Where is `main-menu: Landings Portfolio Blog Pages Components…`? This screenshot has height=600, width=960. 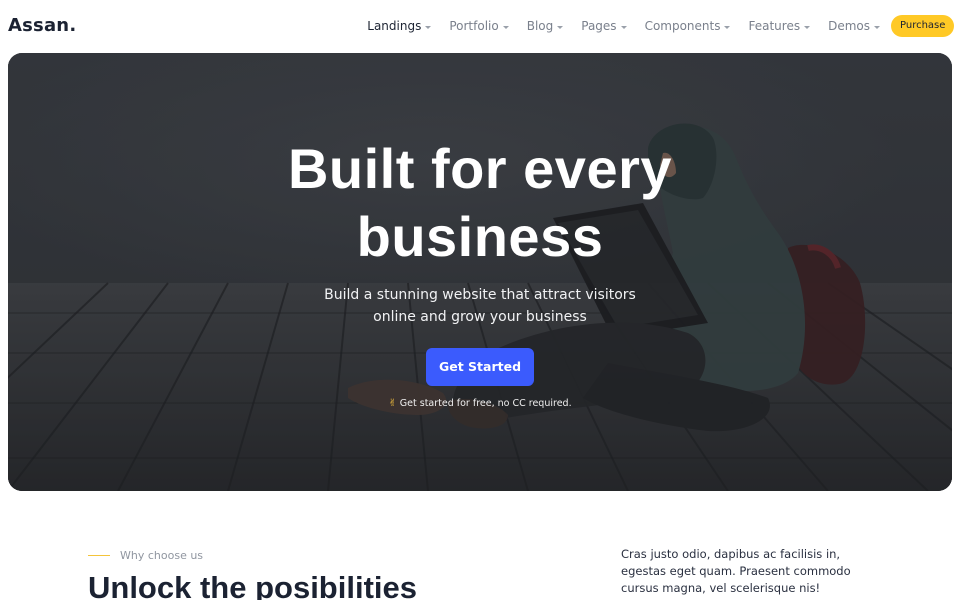
main-menu: Landings Portfolio Blog Pages Components… is located at coordinates (623, 26).